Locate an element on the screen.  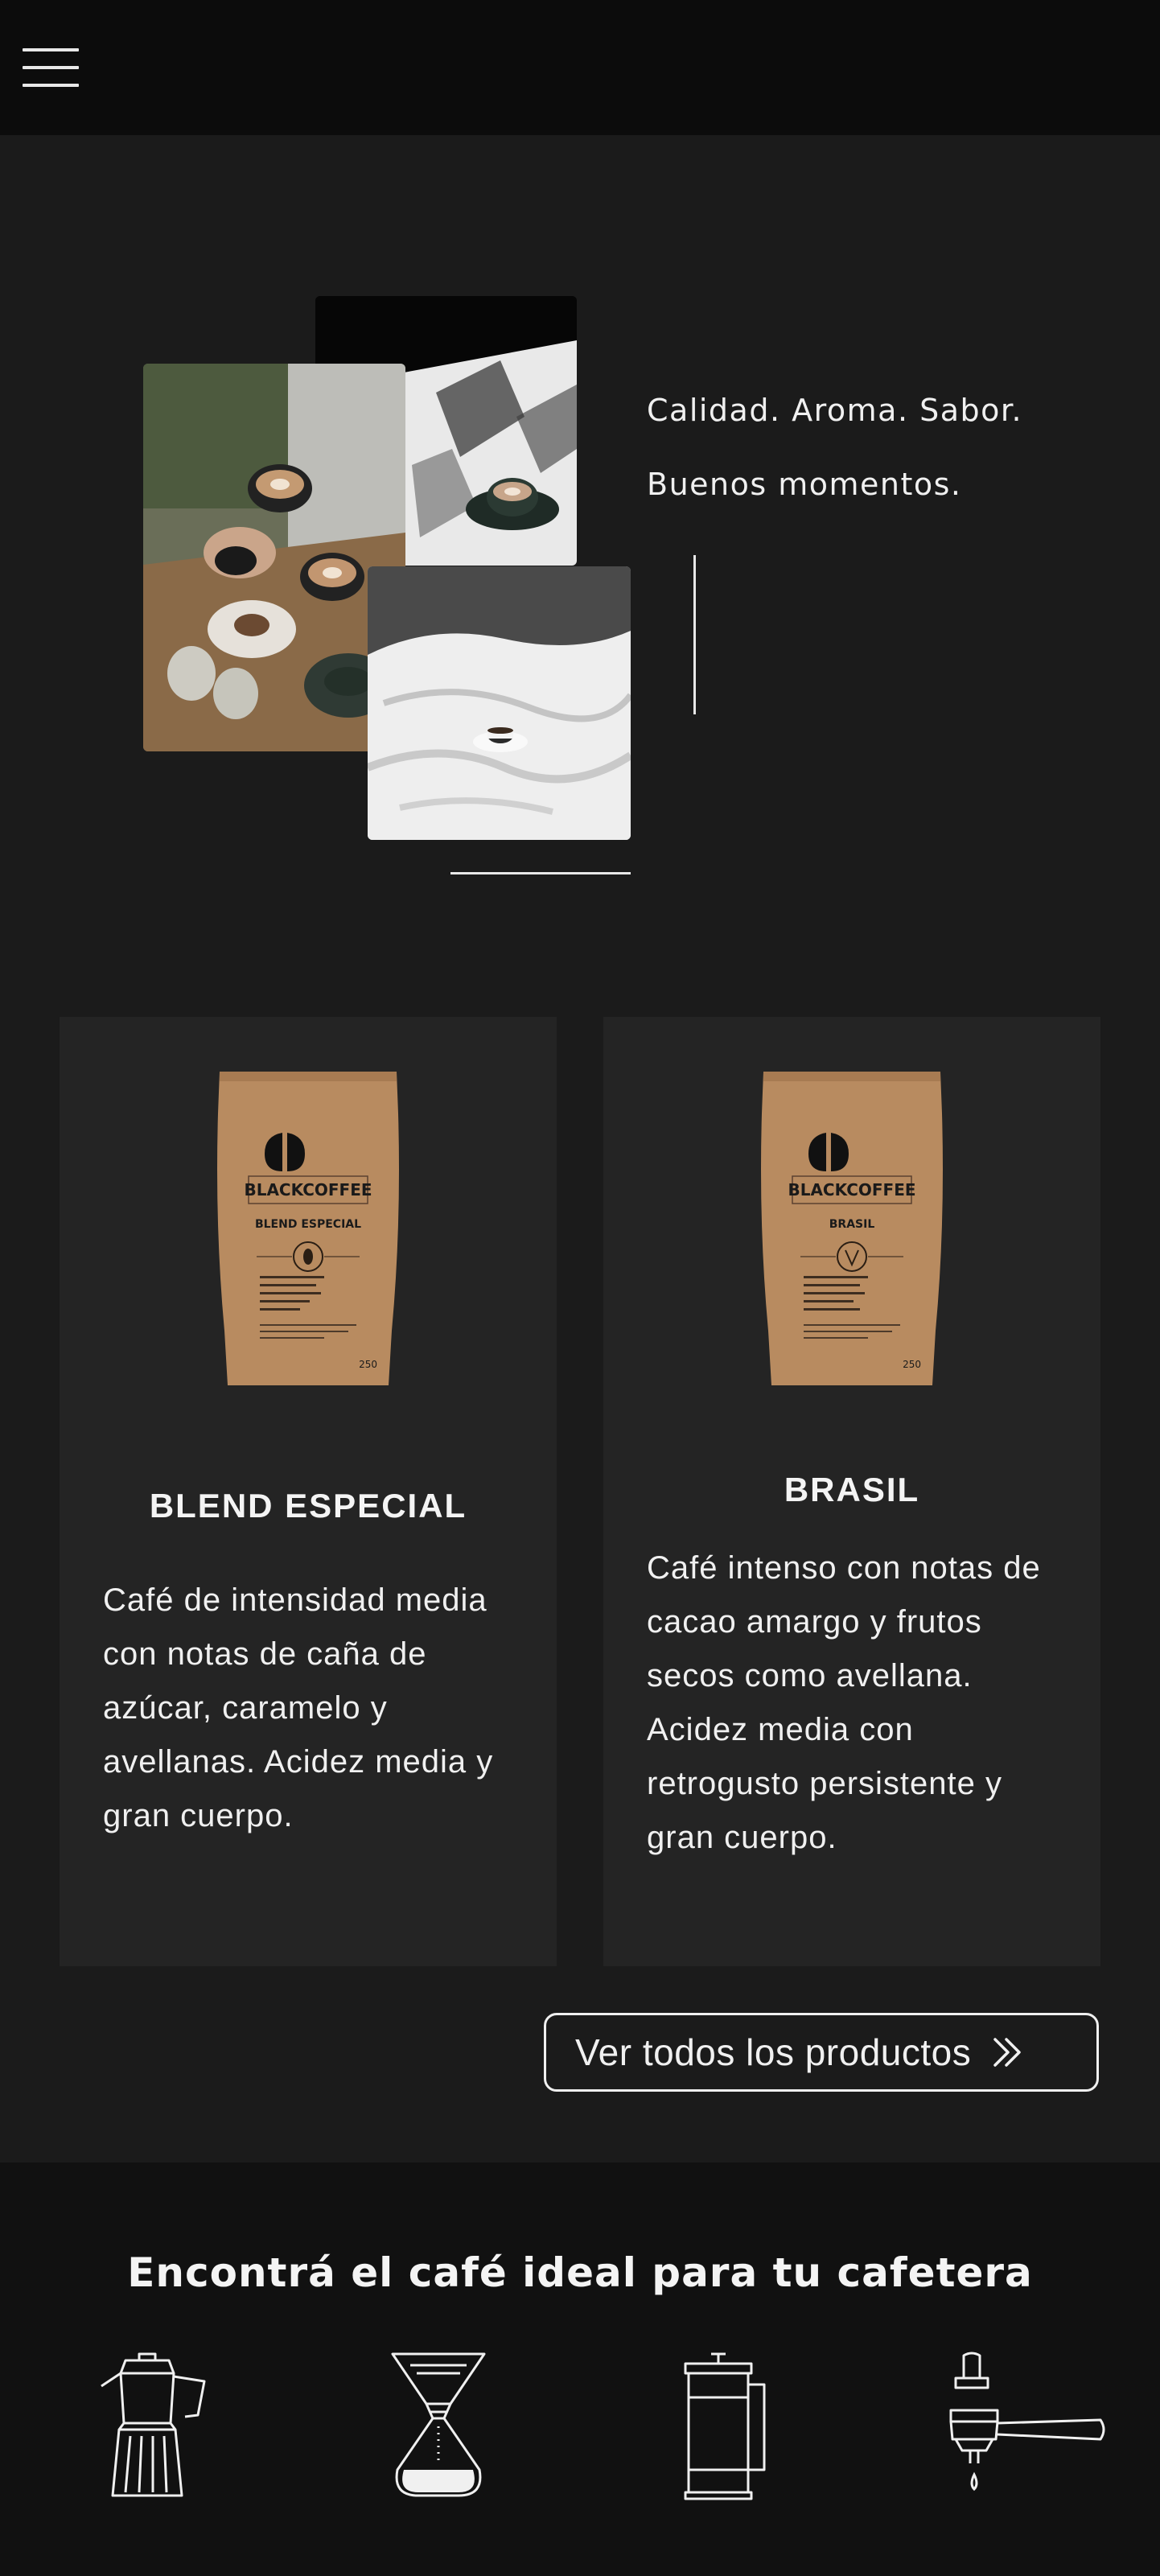
view-all-products-label: Ver todos los productos is located at coordinates (773, 2052).